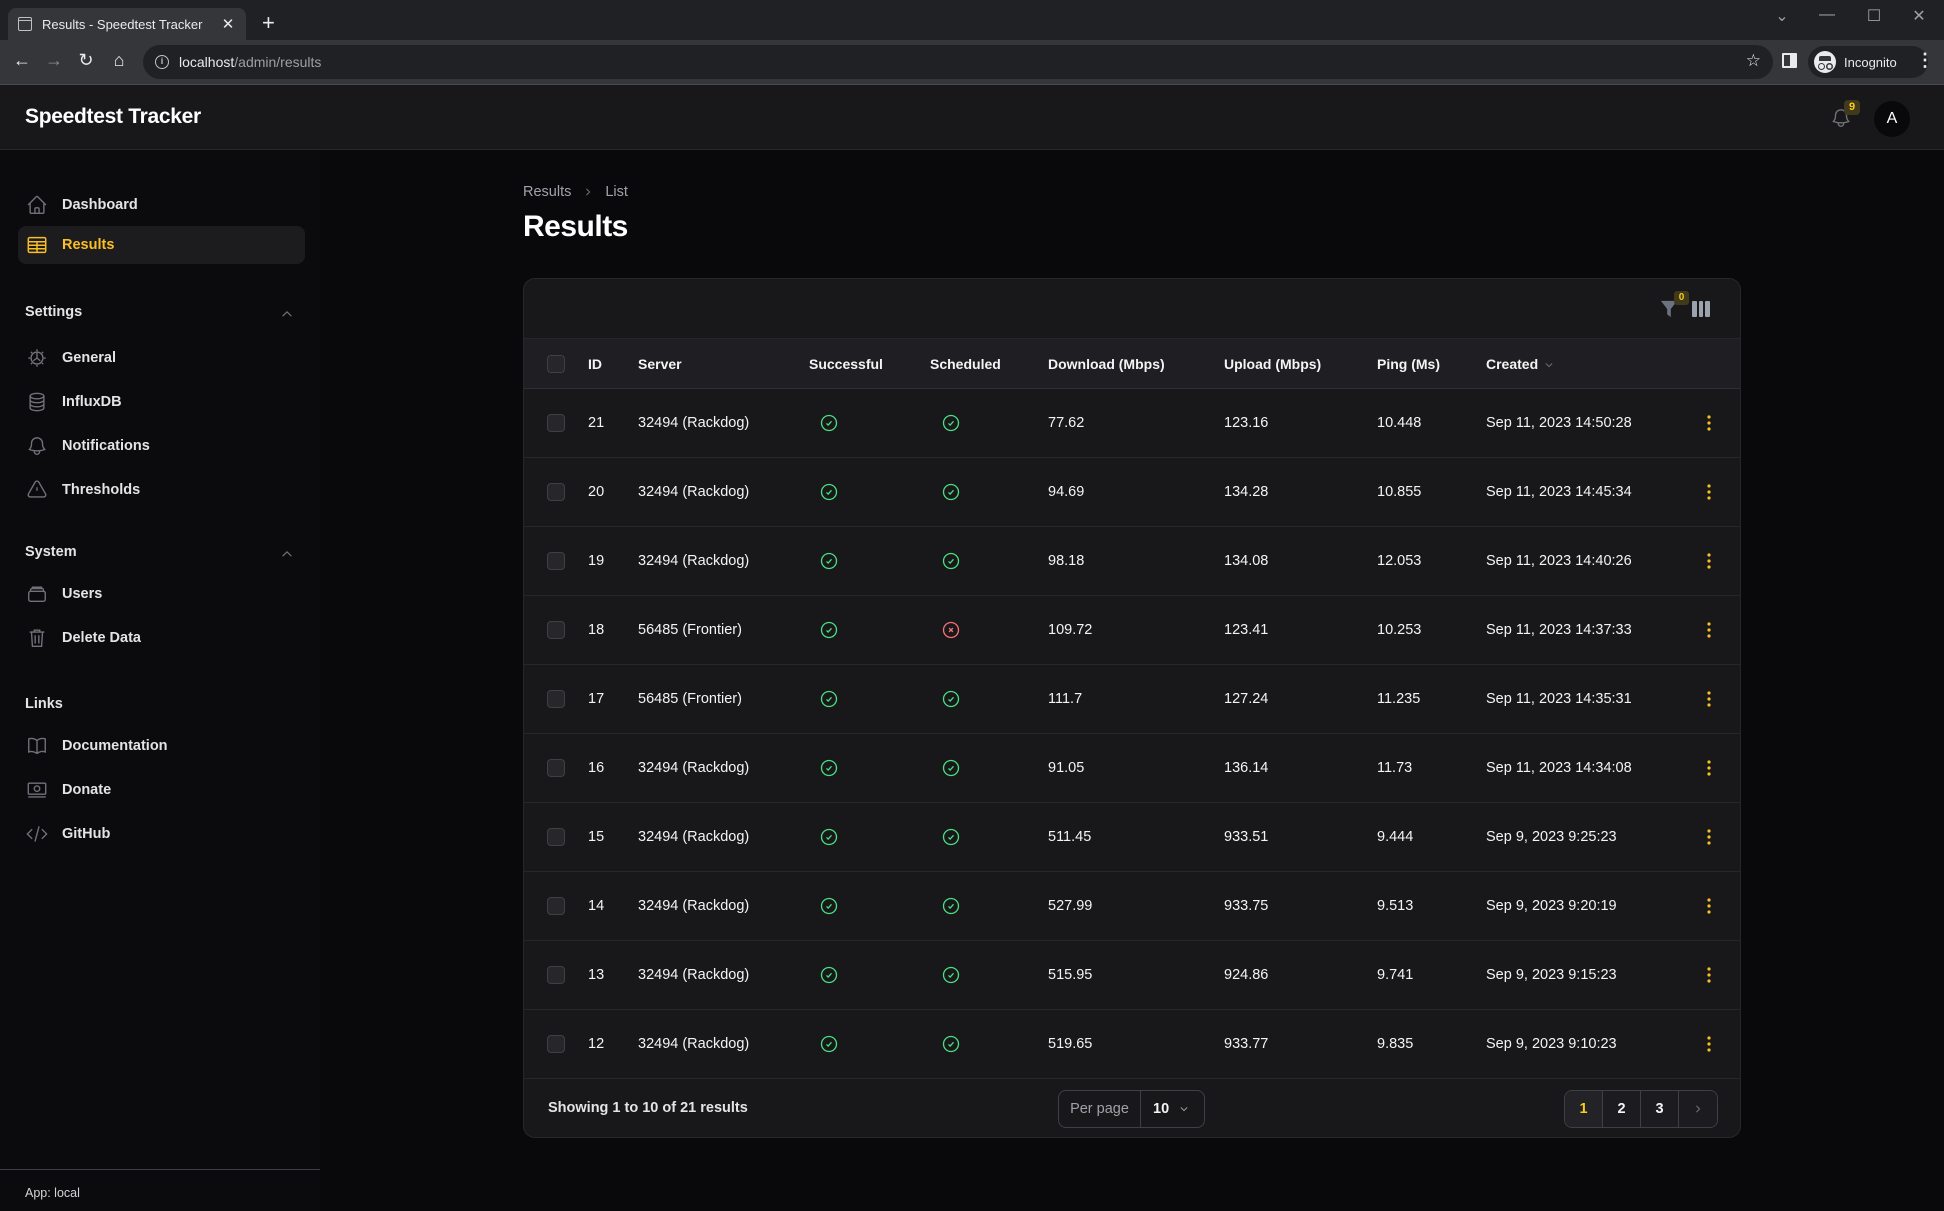  Describe the element at coordinates (228, 24) in the screenshot. I see `tab-close-icon: ✕` at that location.